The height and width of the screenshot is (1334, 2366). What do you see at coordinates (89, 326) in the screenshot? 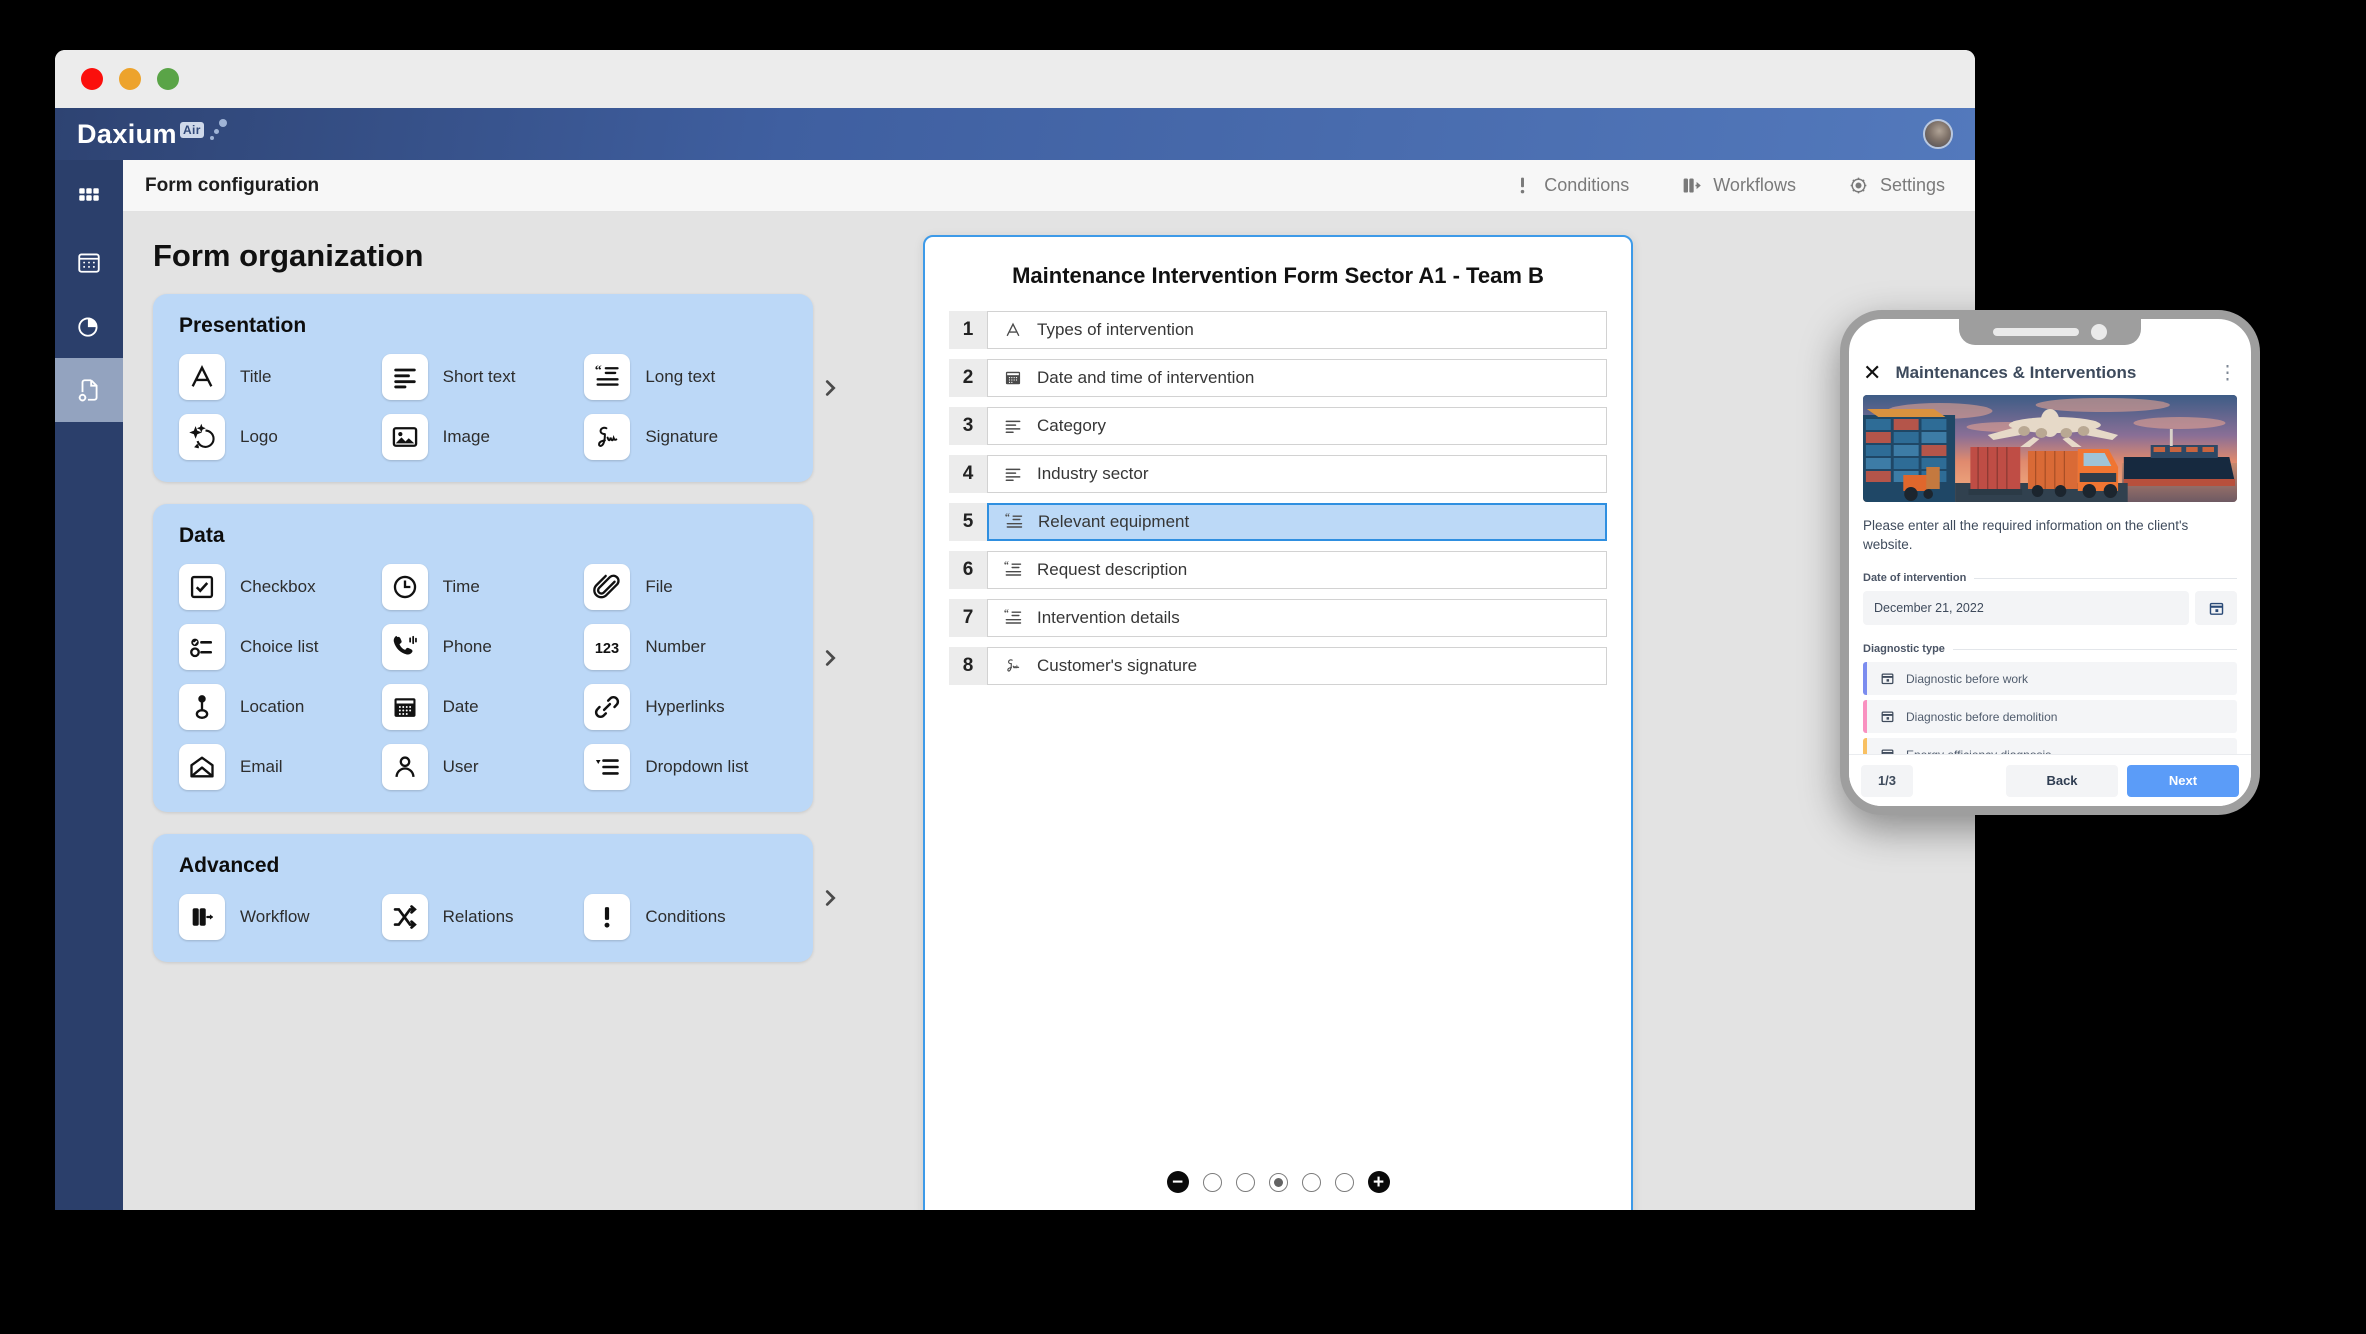
I see `sidebar-item-analytics` at bounding box center [89, 326].